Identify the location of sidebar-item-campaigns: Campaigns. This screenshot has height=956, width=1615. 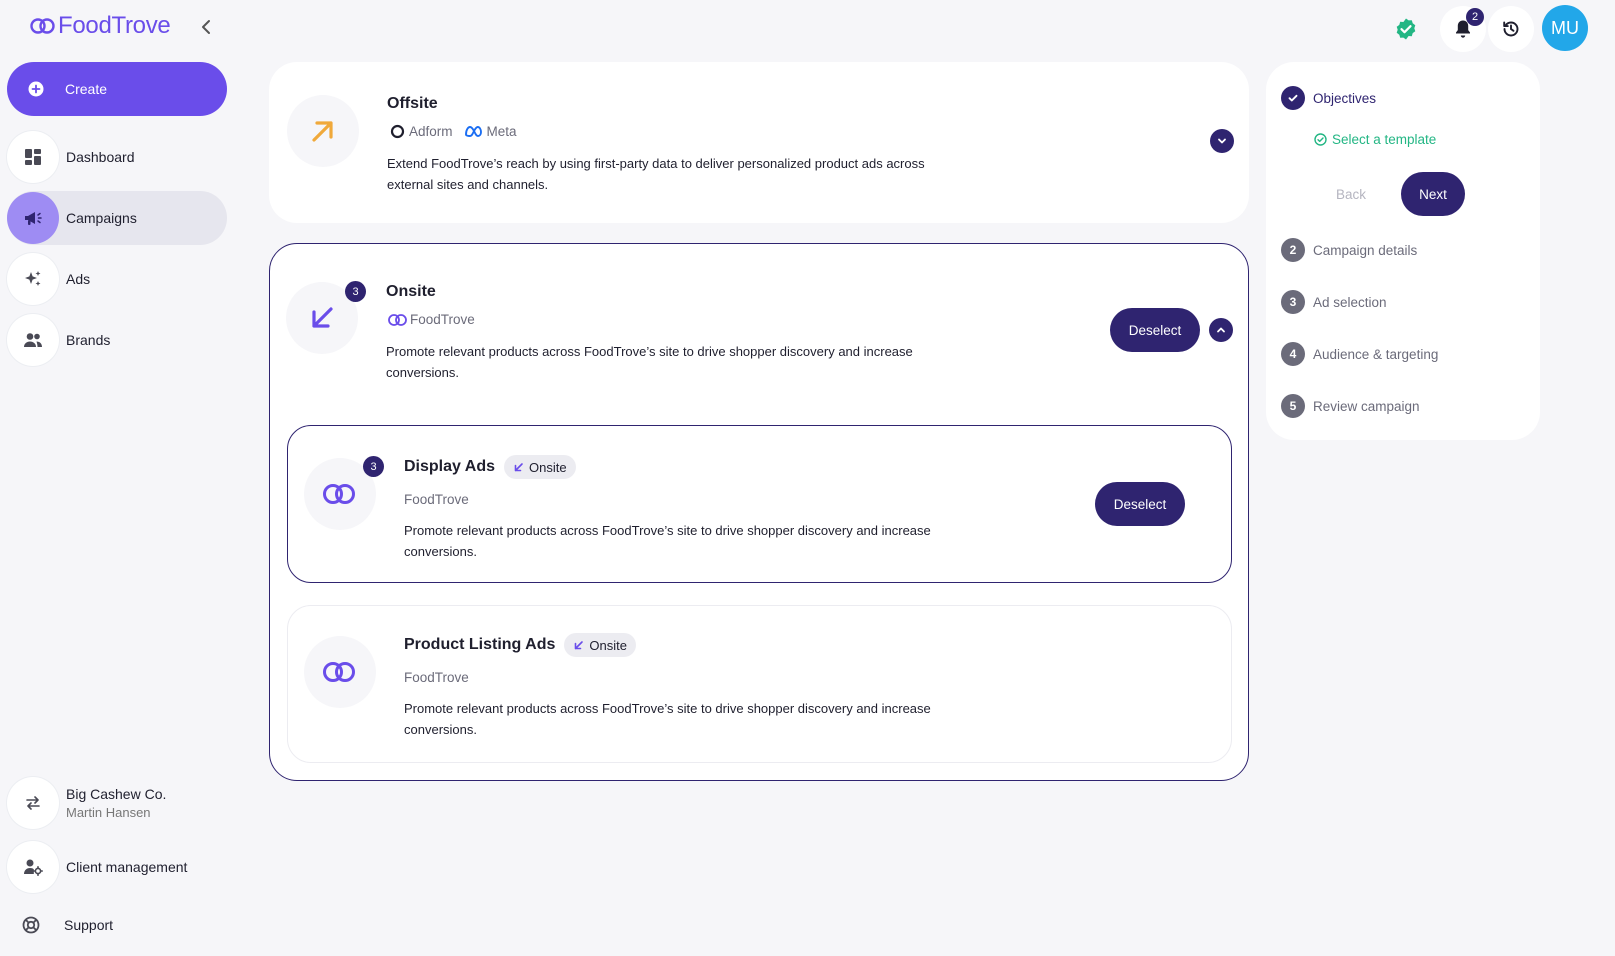
(117, 218).